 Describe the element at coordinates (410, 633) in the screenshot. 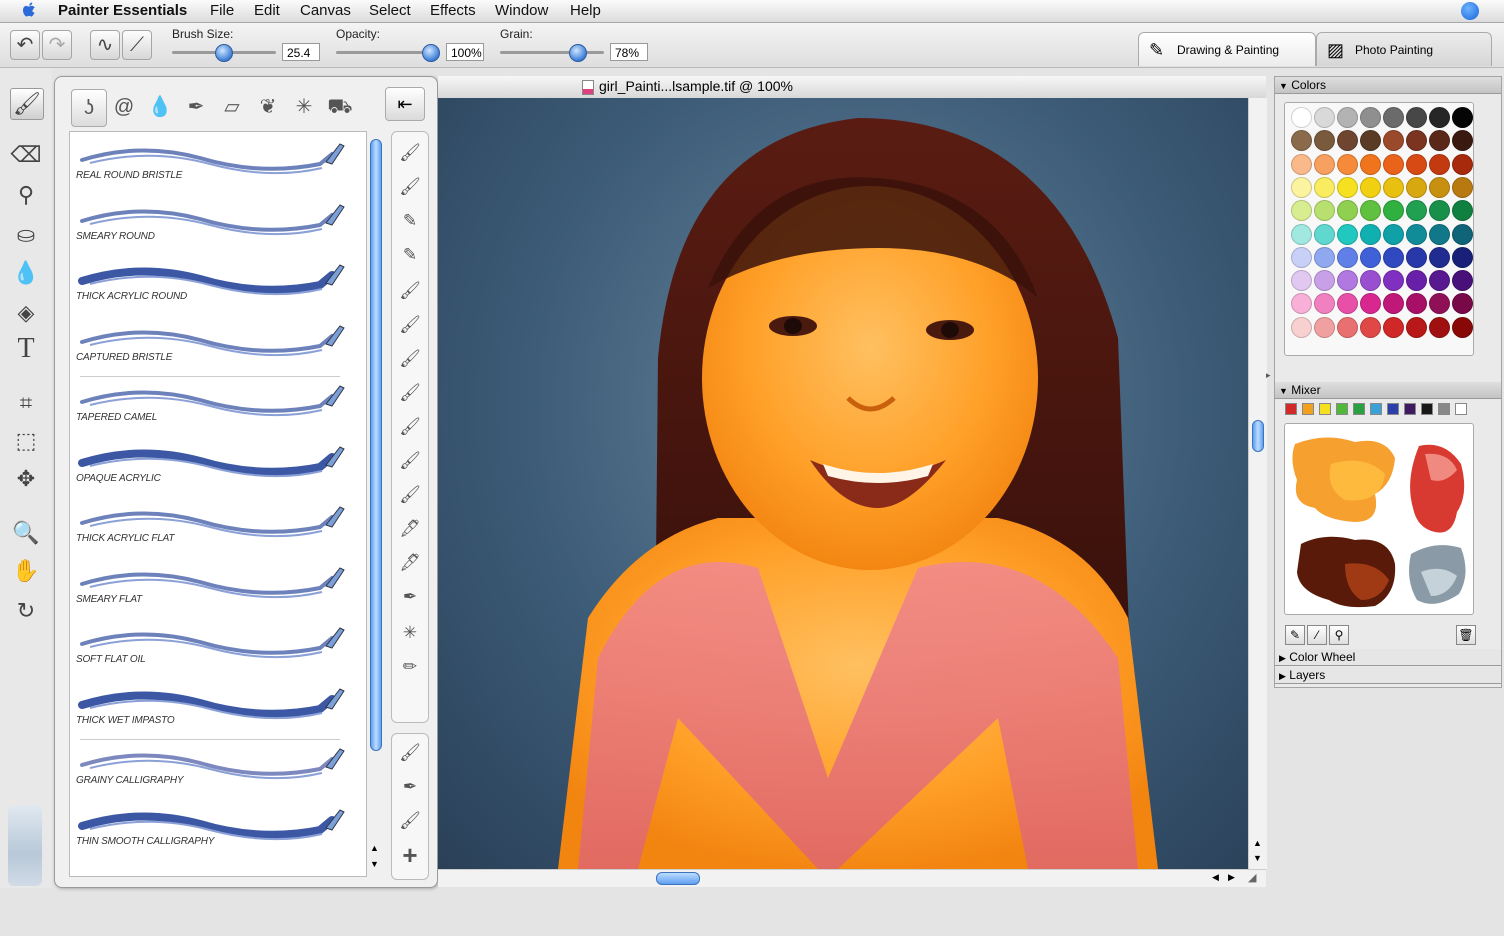

I see `dab-15-icon: ✳` at that location.